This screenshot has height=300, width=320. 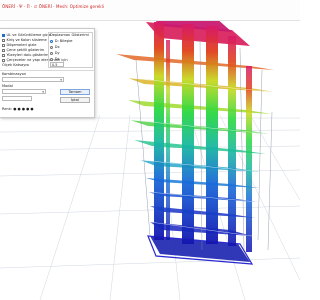 What do you see at coordinates (17, 98) in the screenshot?
I see `step-input` at bounding box center [17, 98].